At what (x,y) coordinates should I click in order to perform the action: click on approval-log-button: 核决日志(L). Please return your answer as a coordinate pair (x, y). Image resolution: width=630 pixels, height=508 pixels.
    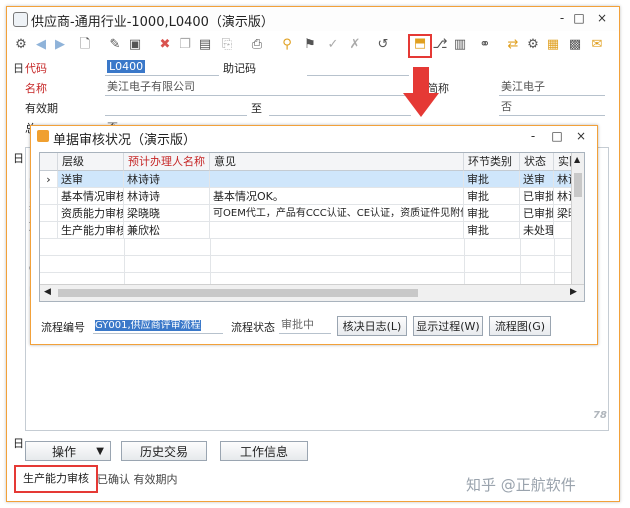
    Looking at the image, I should click on (372, 326).